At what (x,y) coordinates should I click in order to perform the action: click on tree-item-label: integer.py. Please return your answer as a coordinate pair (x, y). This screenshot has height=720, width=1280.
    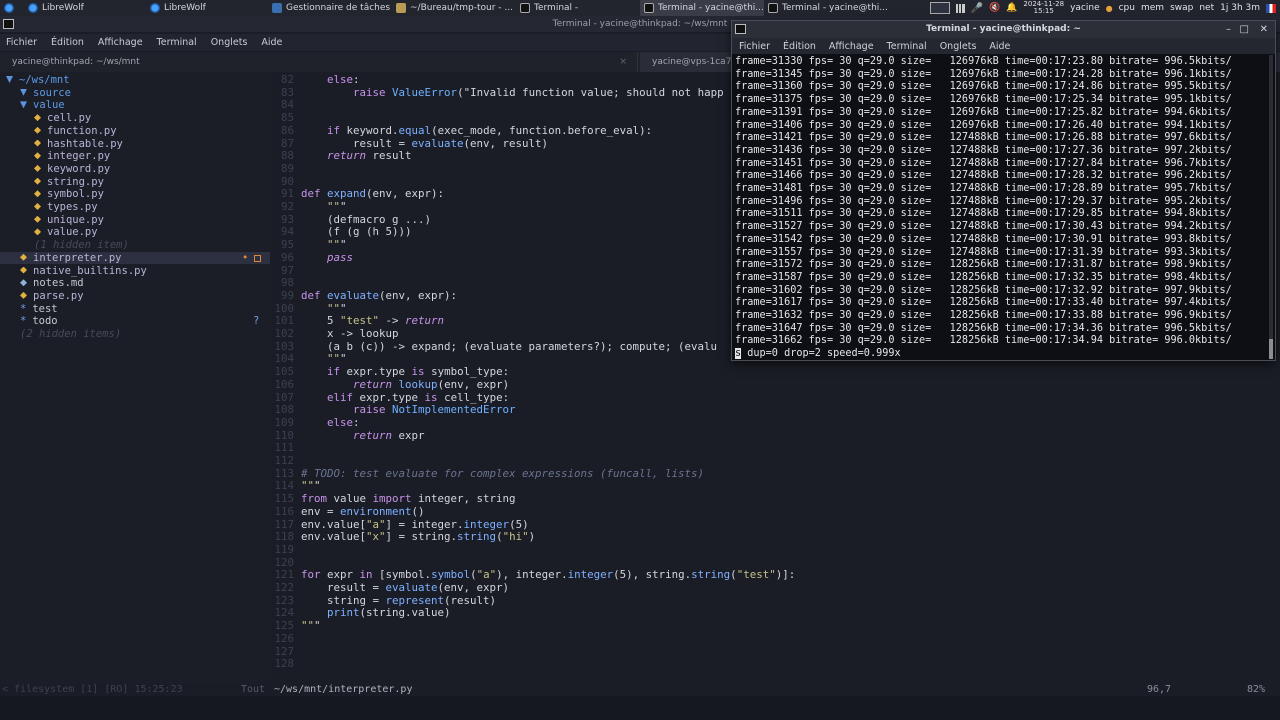
    Looking at the image, I should click on (79, 156).